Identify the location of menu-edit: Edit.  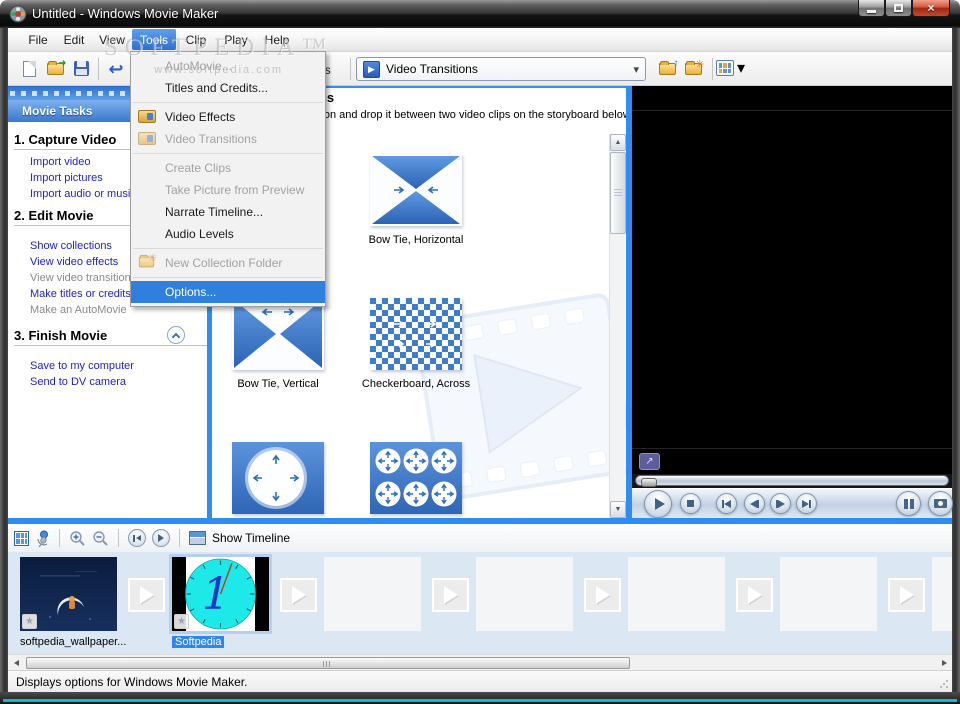
(74, 39).